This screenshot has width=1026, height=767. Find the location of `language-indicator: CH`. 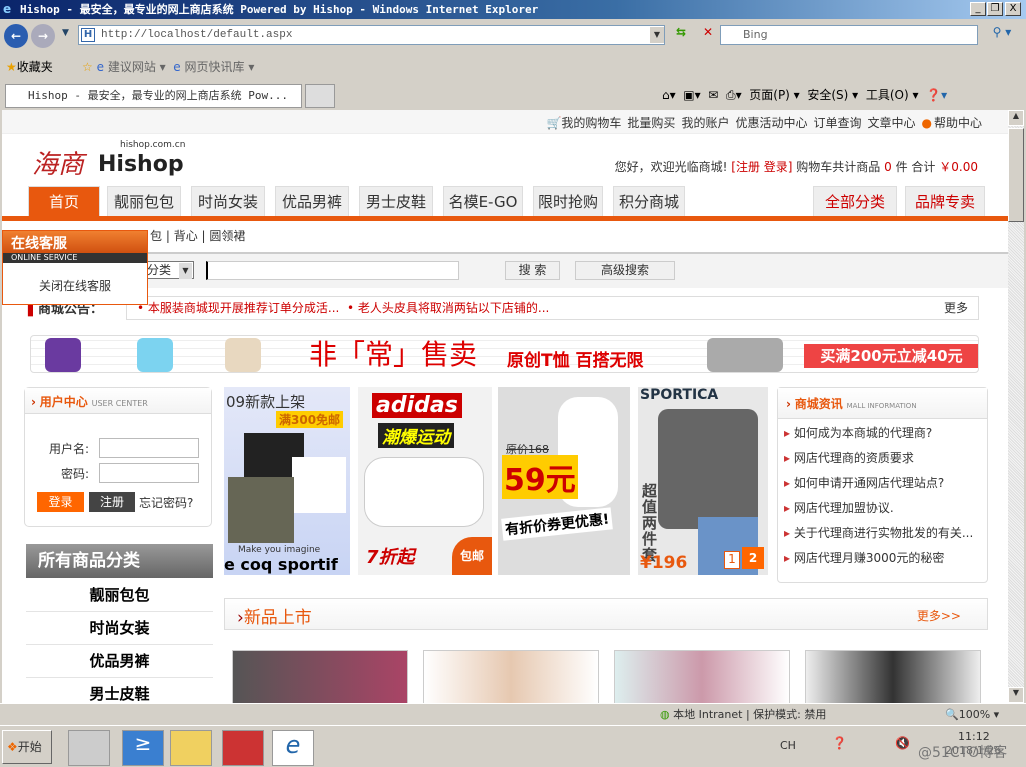

language-indicator: CH is located at coordinates (788, 745).